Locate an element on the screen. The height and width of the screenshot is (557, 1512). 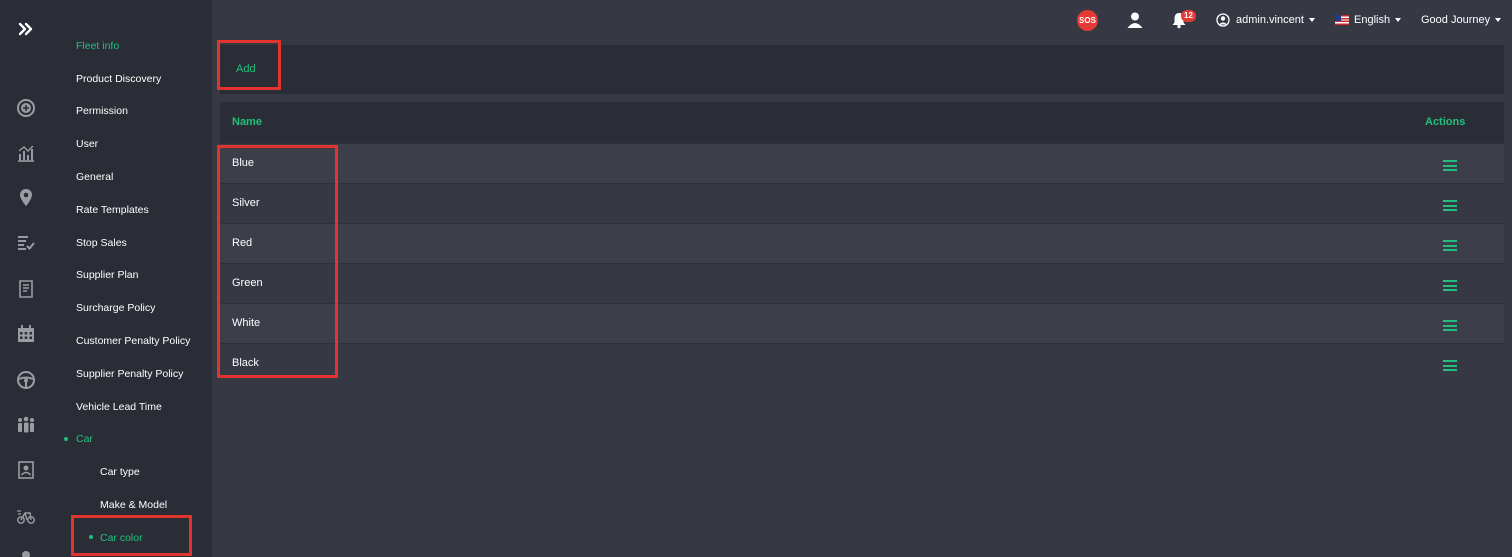
company-label: Good Journey is located at coordinates (1456, 20).